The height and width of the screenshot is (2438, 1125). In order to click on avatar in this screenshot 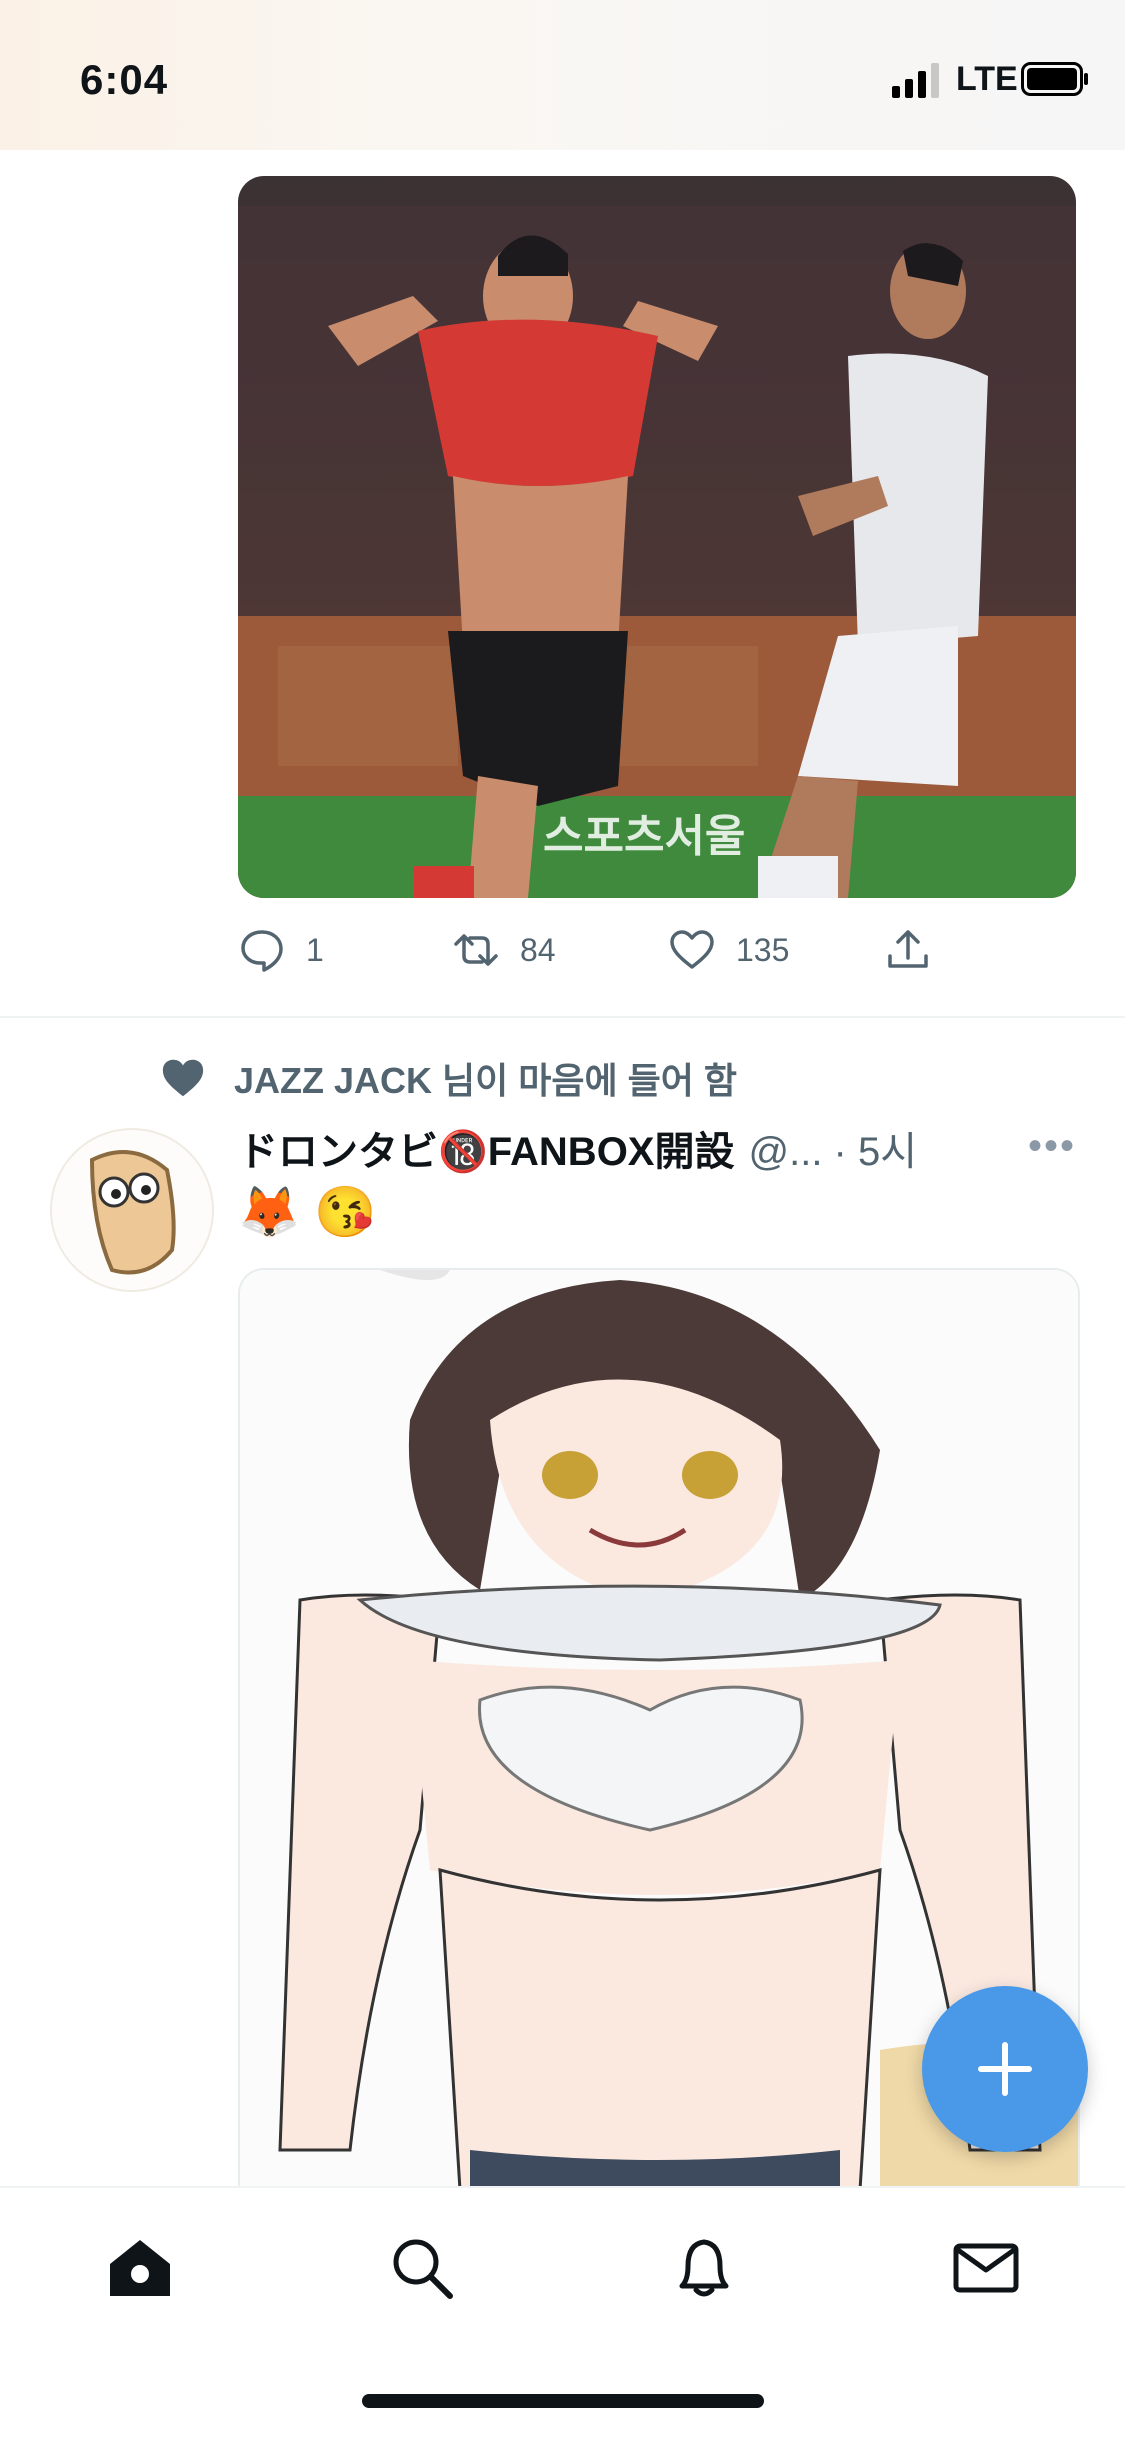, I will do `click(132, 1210)`.